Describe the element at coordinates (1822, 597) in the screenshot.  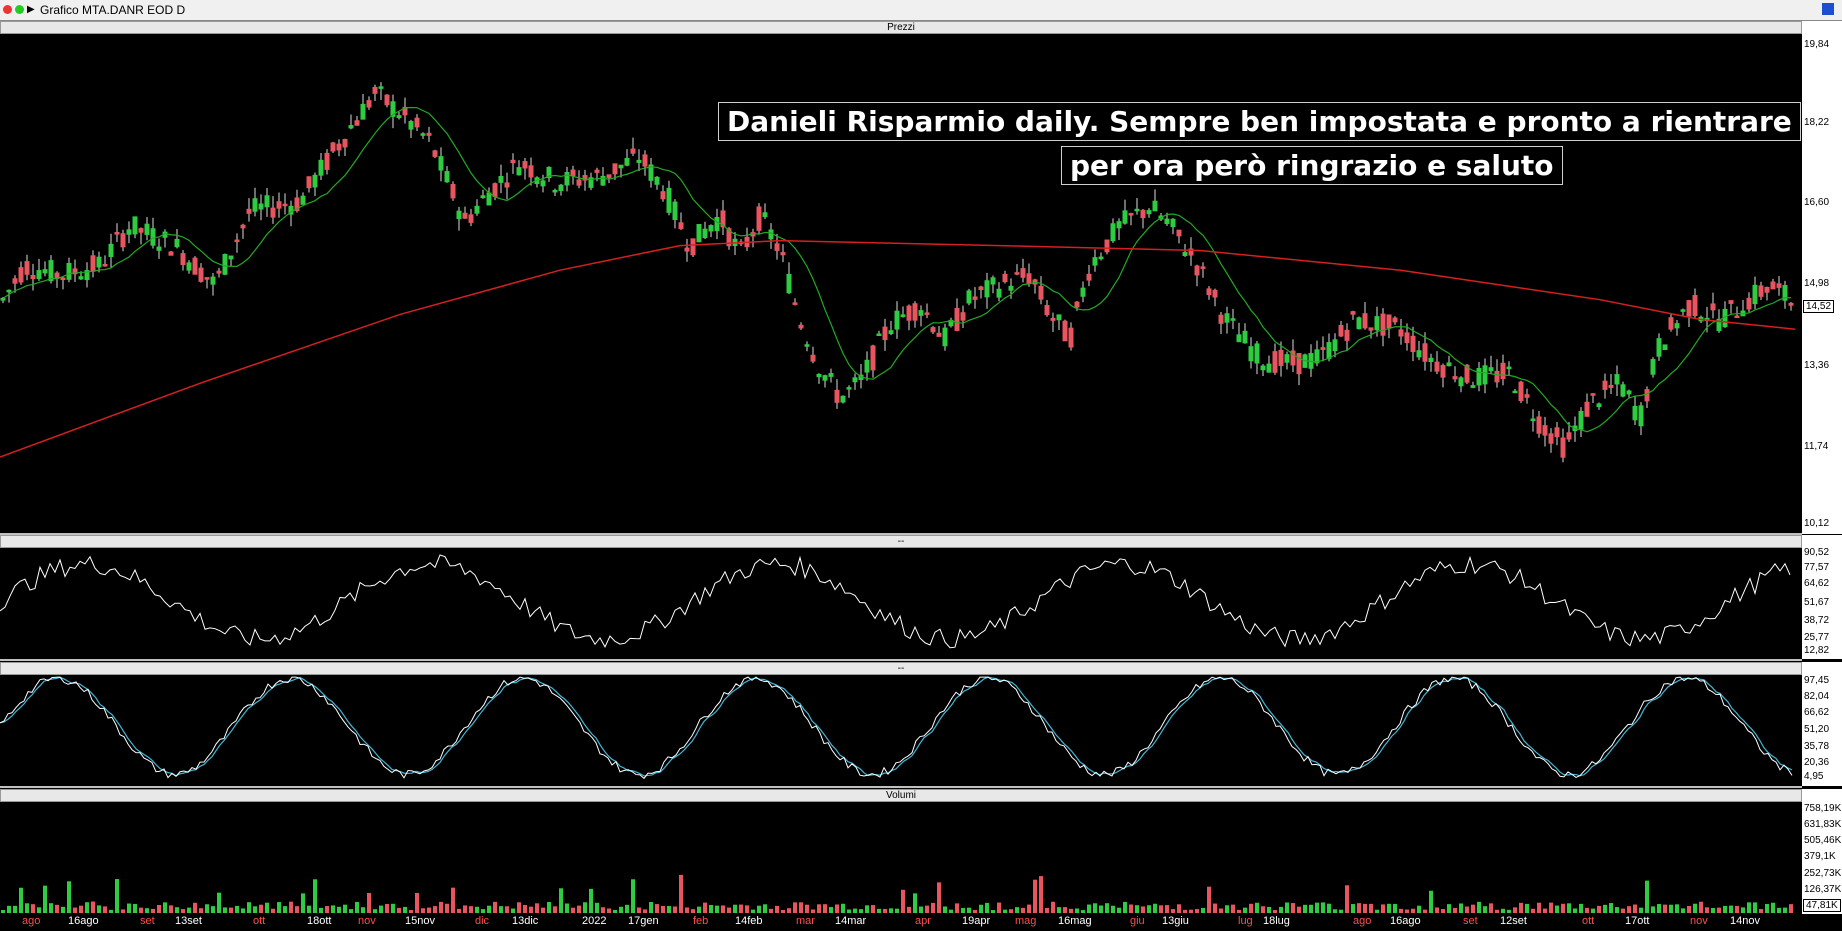
I see `oscillator-axis: 90,52 77,57 64,62 51,67 38,72 25,77 12,82` at that location.